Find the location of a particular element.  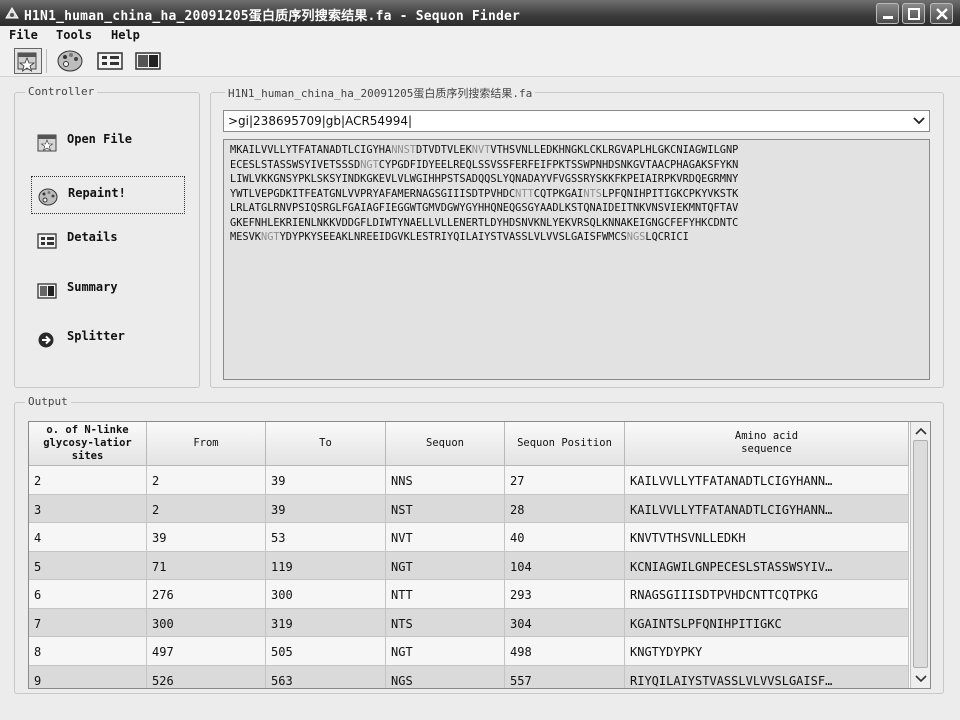

column-header-sites: o. of N-linke glycosy-latior sites is located at coordinates (88, 444).